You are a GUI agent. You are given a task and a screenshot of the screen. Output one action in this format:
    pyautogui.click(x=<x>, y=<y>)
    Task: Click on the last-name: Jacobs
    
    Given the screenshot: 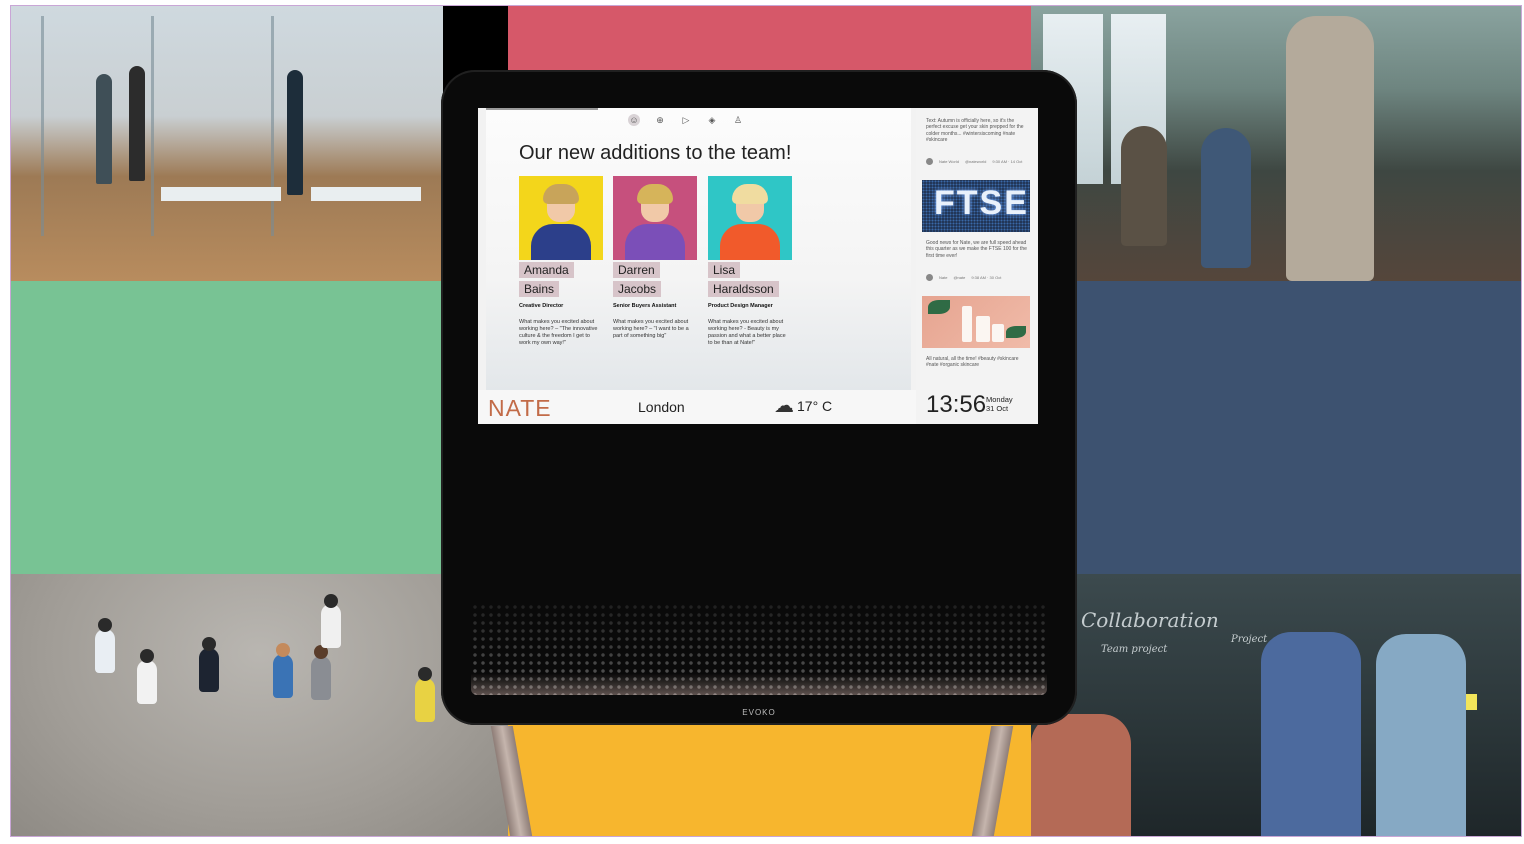 What is the action you would take?
    pyautogui.click(x=637, y=289)
    